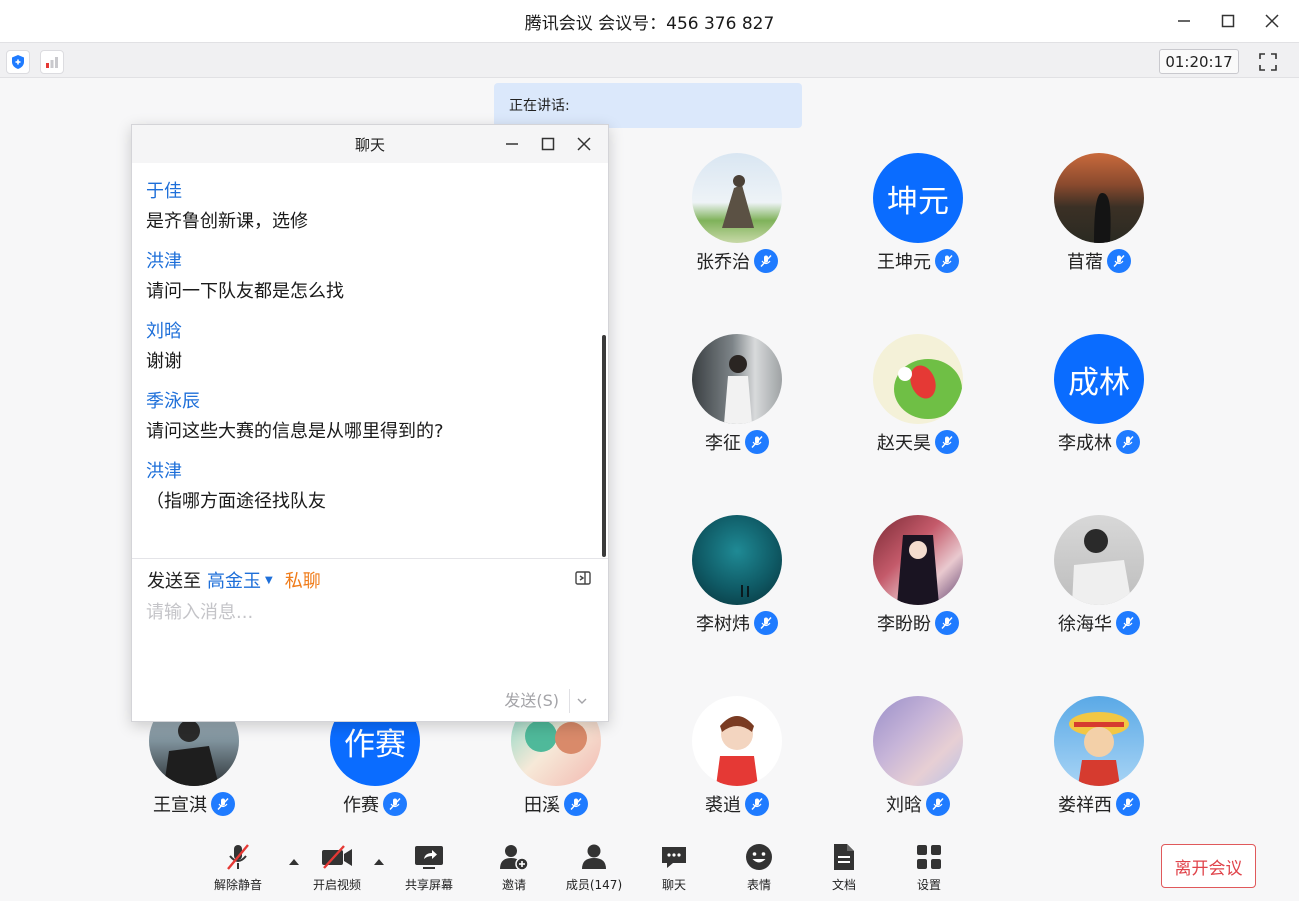 The height and width of the screenshot is (901, 1299). What do you see at coordinates (723, 805) in the screenshot?
I see `participant-name: 裘逍` at bounding box center [723, 805].